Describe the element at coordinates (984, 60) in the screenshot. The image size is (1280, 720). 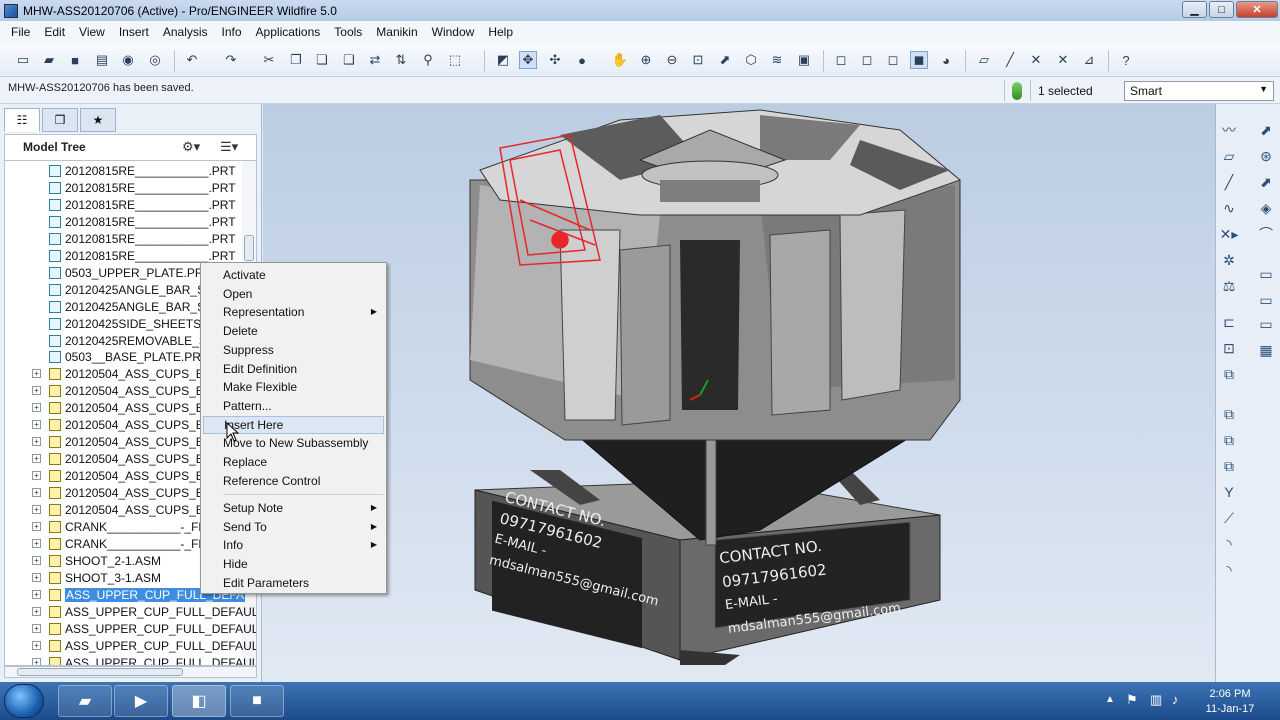
I see `datum-planes-icon: ▱` at that location.